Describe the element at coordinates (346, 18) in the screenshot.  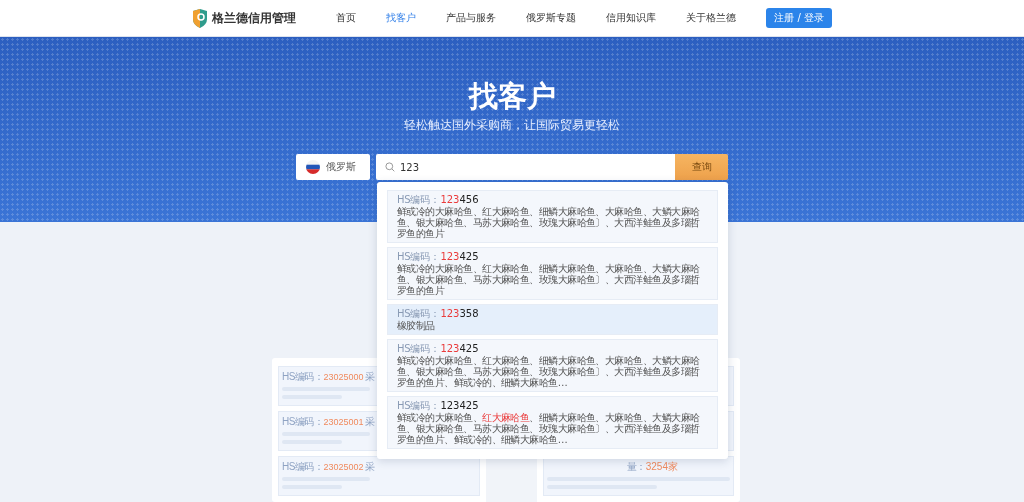
I see `nav-link: 首页` at that location.